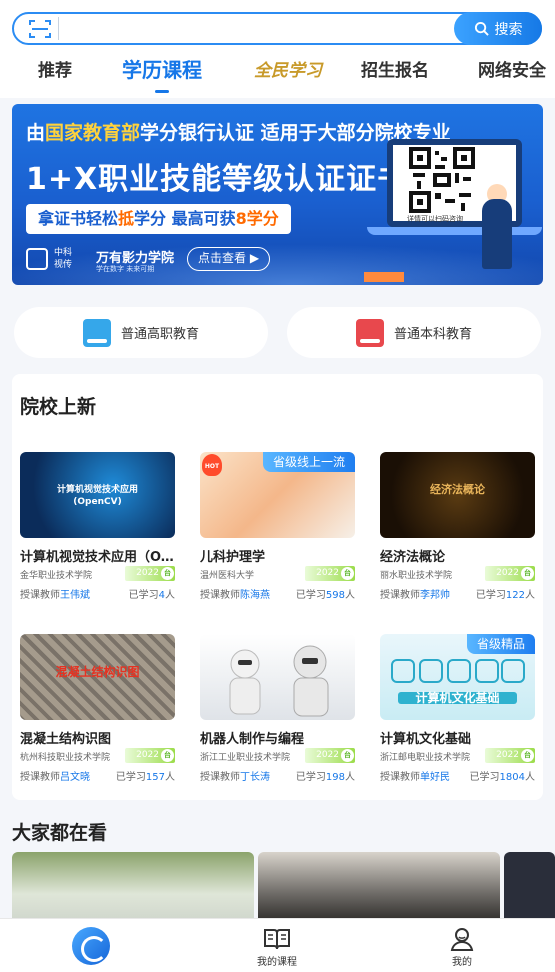 This screenshot has height=972, width=555. I want to click on search-input, so click(253, 28).